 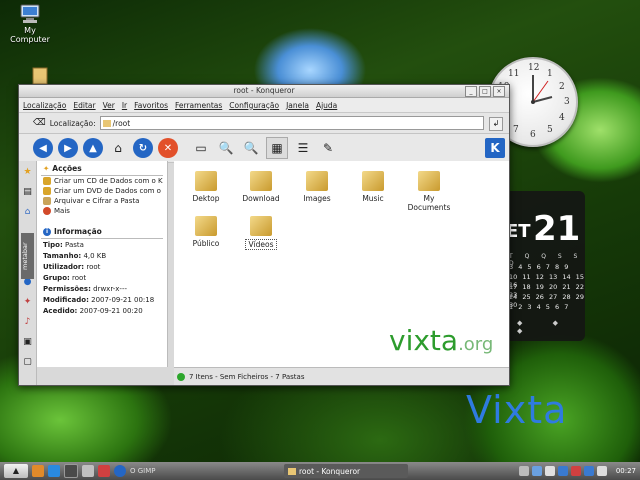 What do you see at coordinates (206, 243) in the screenshot?
I see `file-label: Público` at bounding box center [206, 243].